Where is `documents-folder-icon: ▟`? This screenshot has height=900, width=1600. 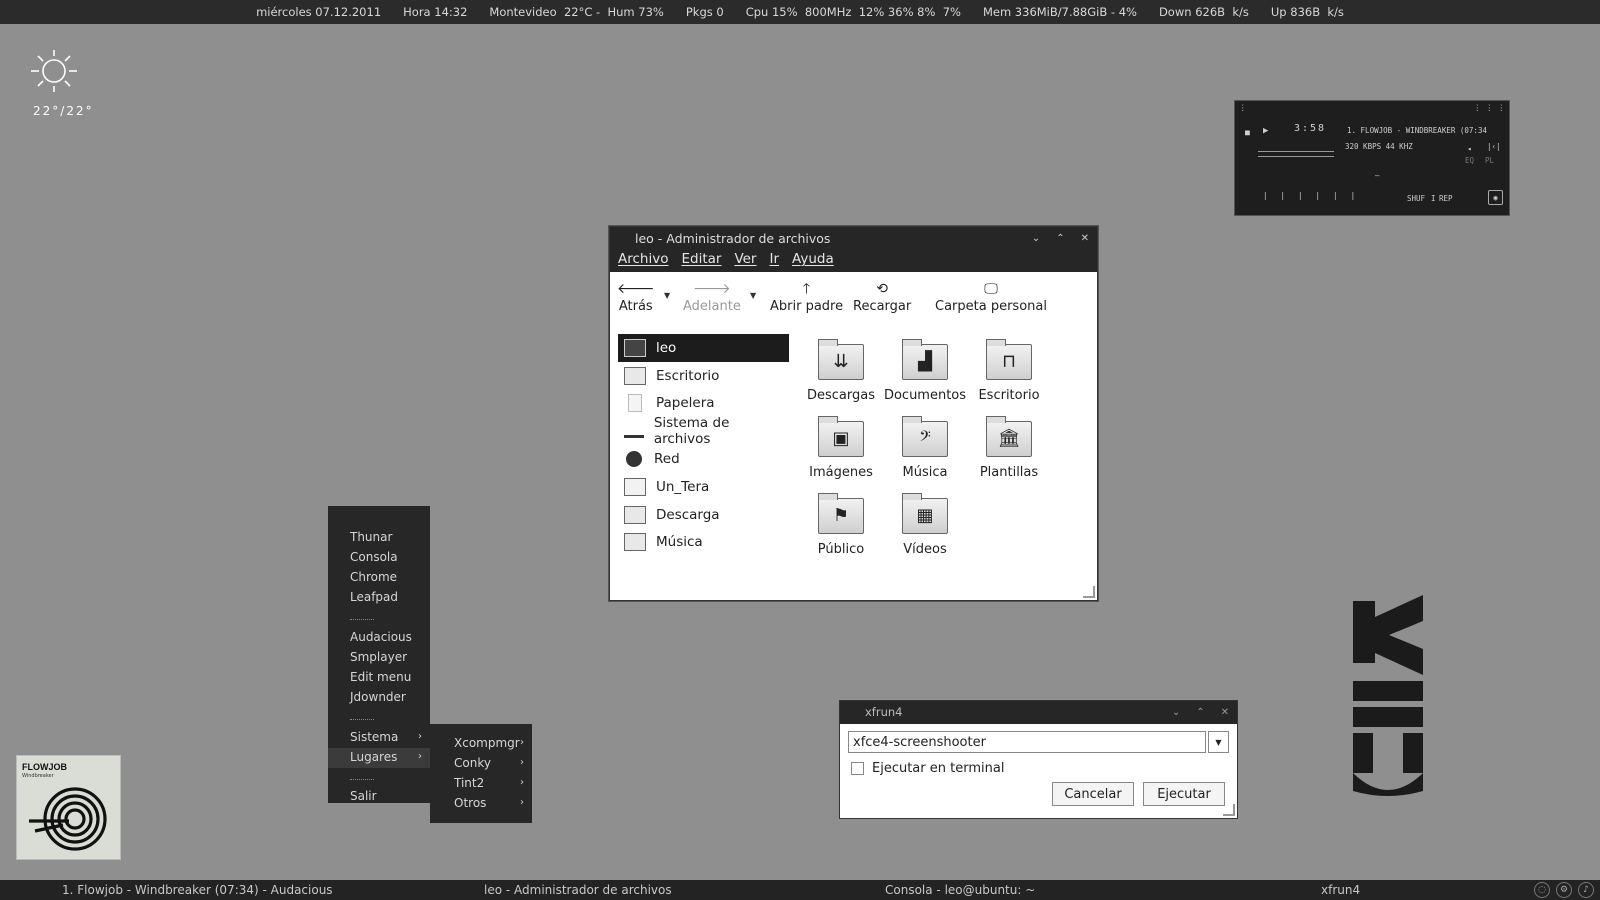 documents-folder-icon: ▟ is located at coordinates (925, 359).